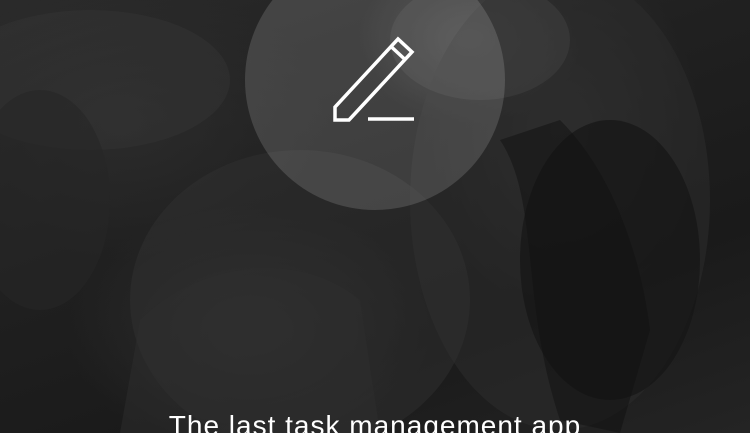 This screenshot has height=433, width=750. What do you see at coordinates (374, 79) in the screenshot?
I see `pencil-icon` at bounding box center [374, 79].